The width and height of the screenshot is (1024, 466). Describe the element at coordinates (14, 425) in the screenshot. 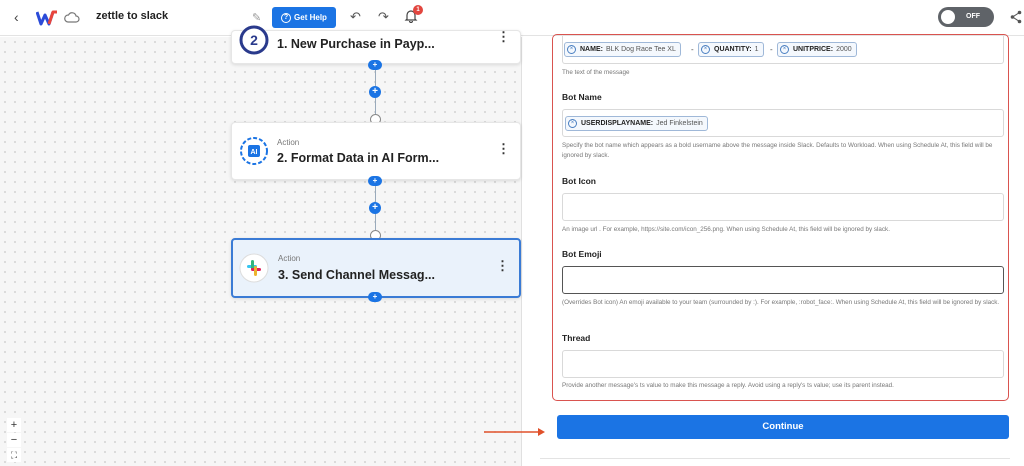

I see `zoom-in-button: +` at that location.